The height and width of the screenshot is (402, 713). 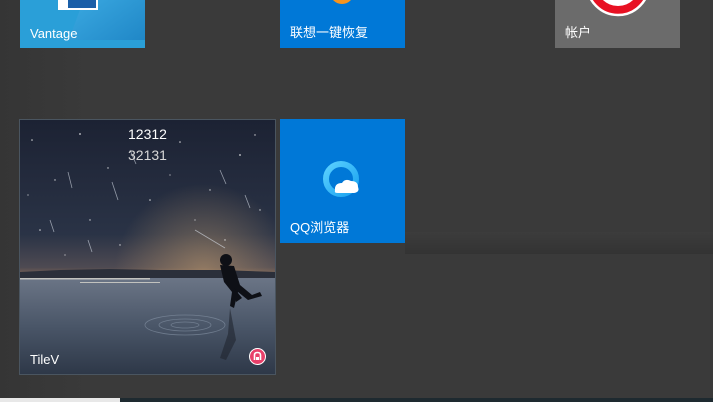 I want to click on tile-recovery-label: 联想一键恢复, so click(x=329, y=32).